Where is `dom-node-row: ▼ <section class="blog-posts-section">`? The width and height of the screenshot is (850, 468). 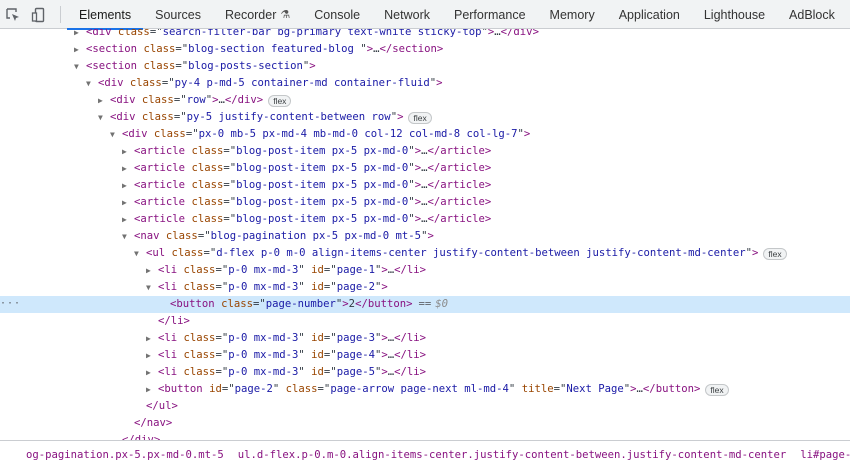
dom-node-row: ▼ <section class="blog-posts-section"> is located at coordinates (425, 66).